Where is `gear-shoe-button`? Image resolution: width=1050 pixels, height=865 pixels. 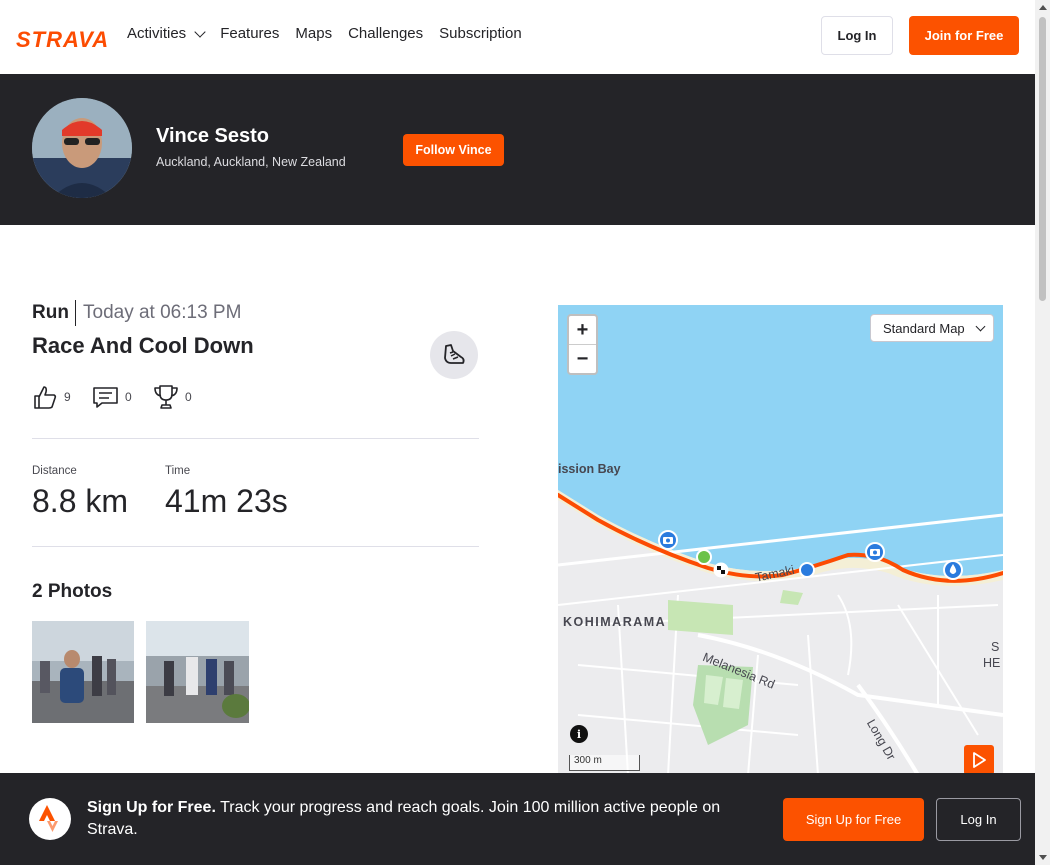
gear-shoe-button is located at coordinates (454, 355).